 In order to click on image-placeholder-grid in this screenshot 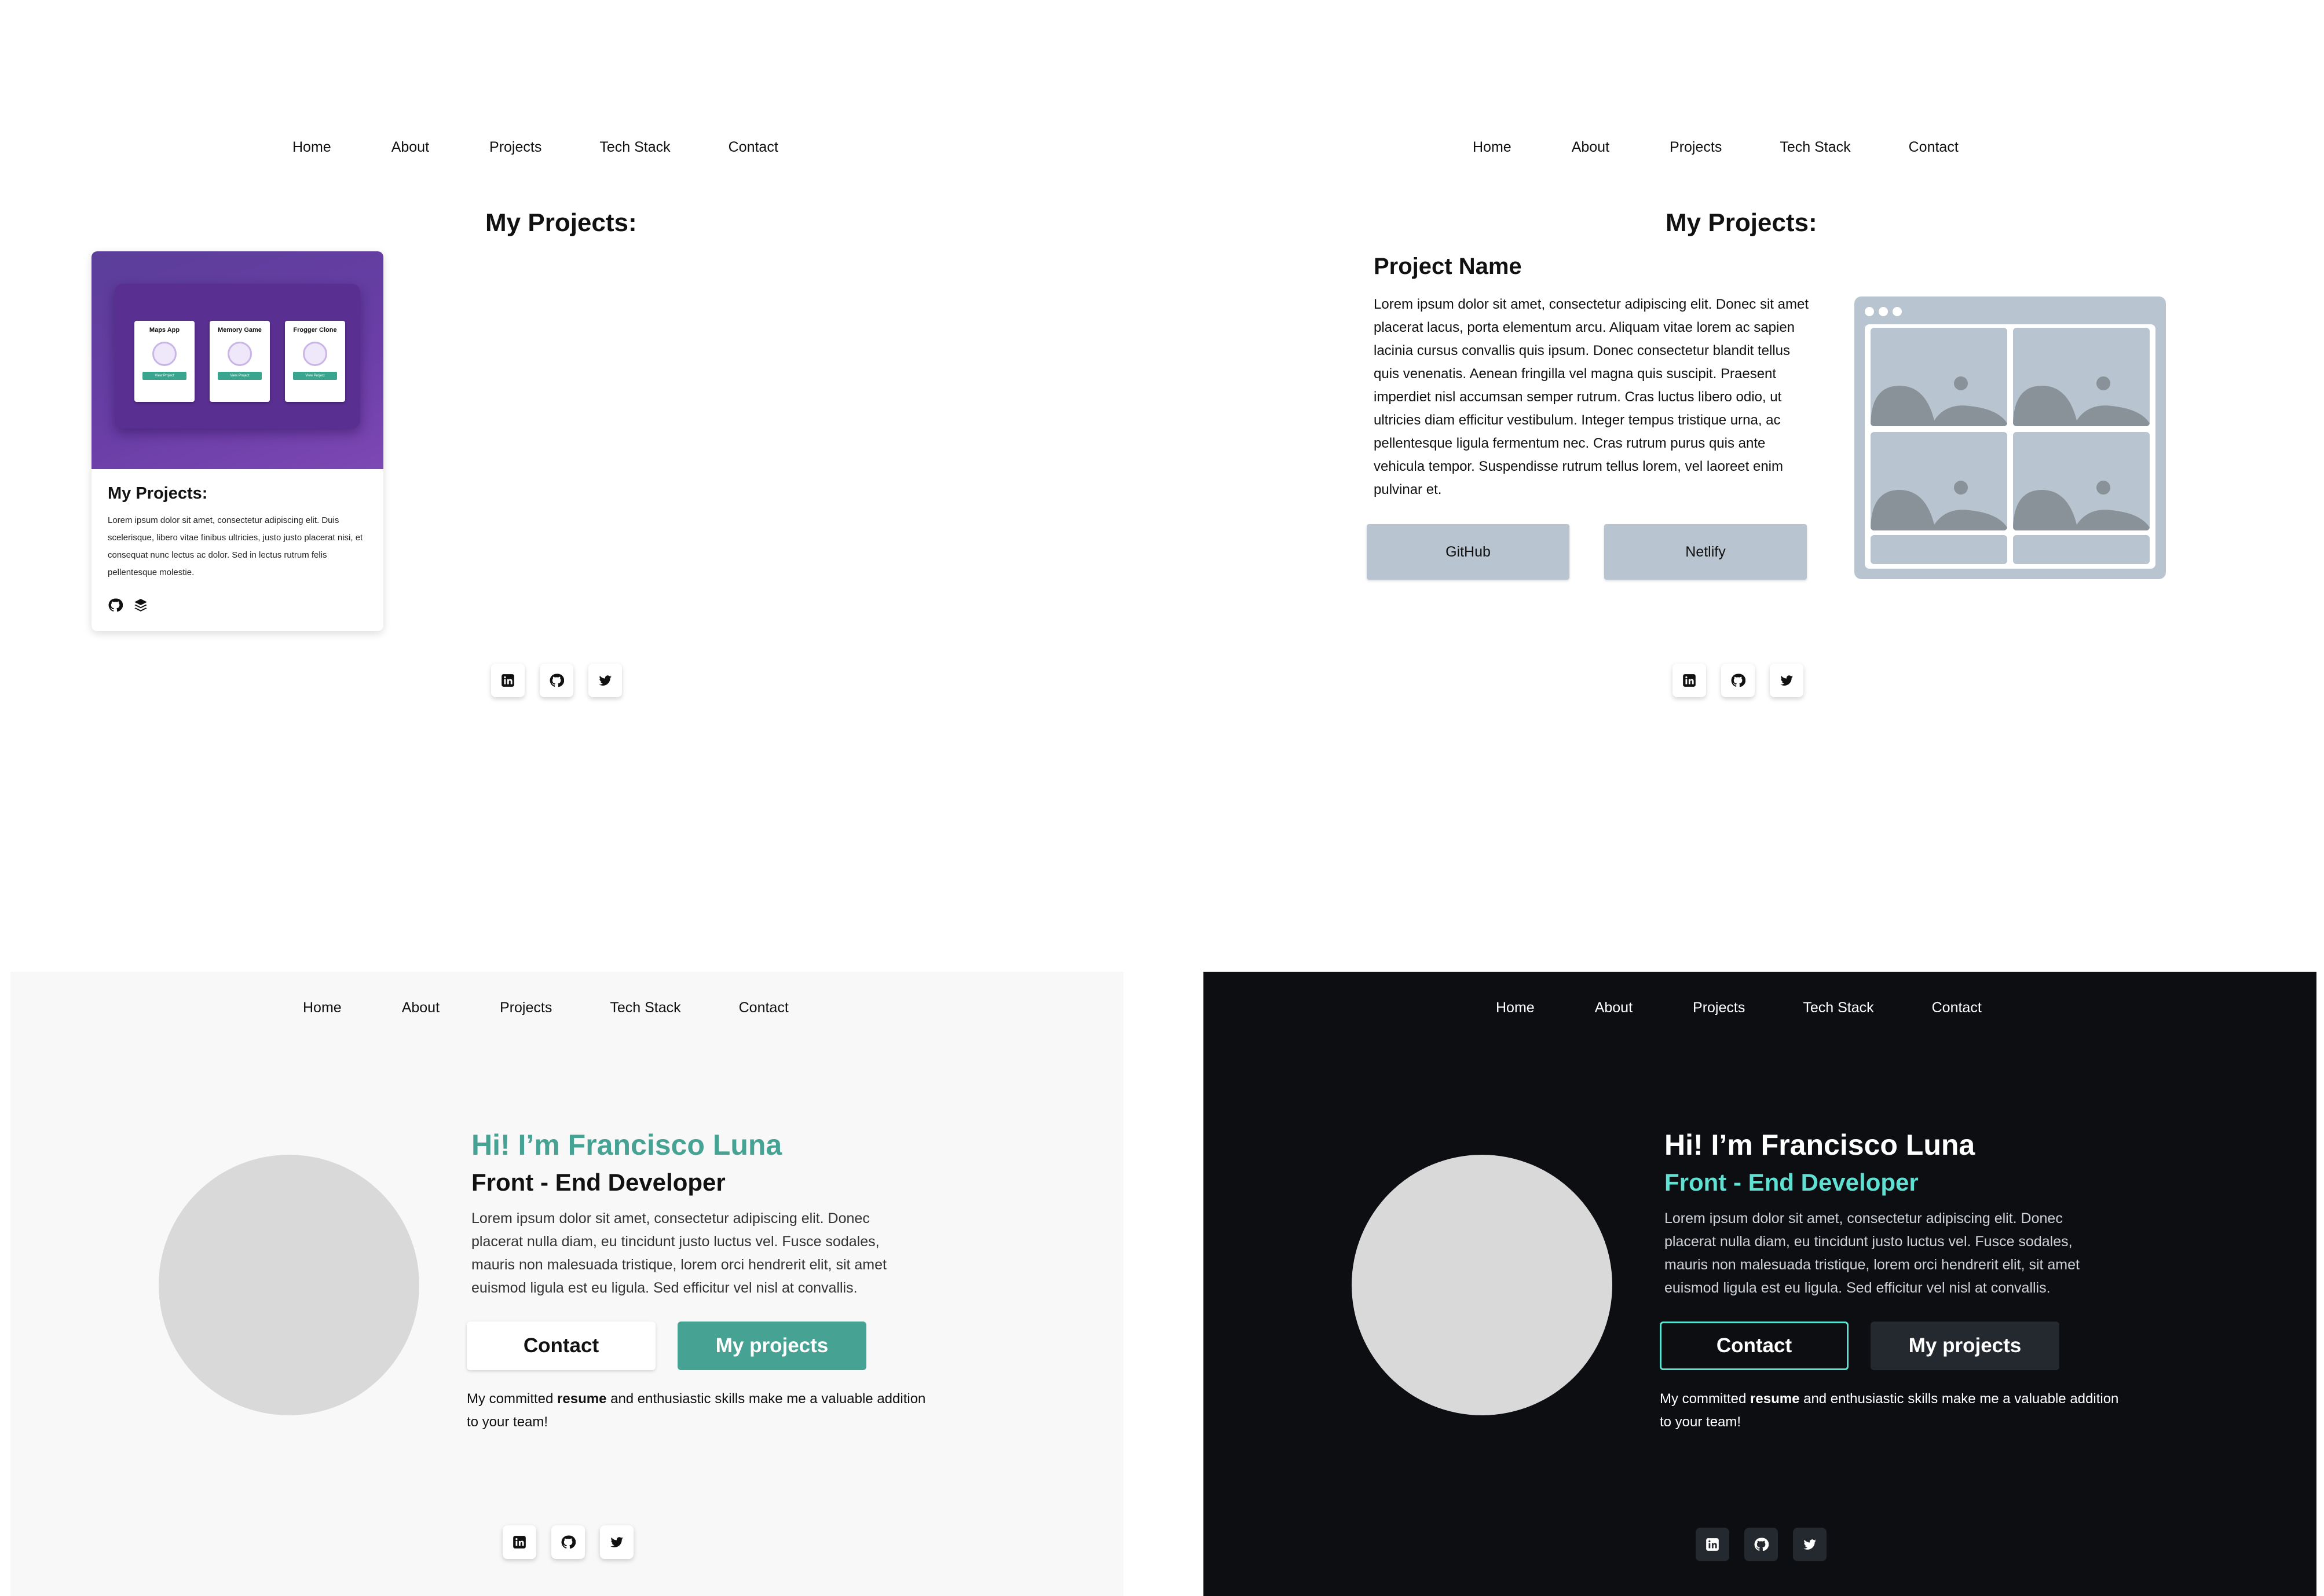, I will do `click(2010, 446)`.